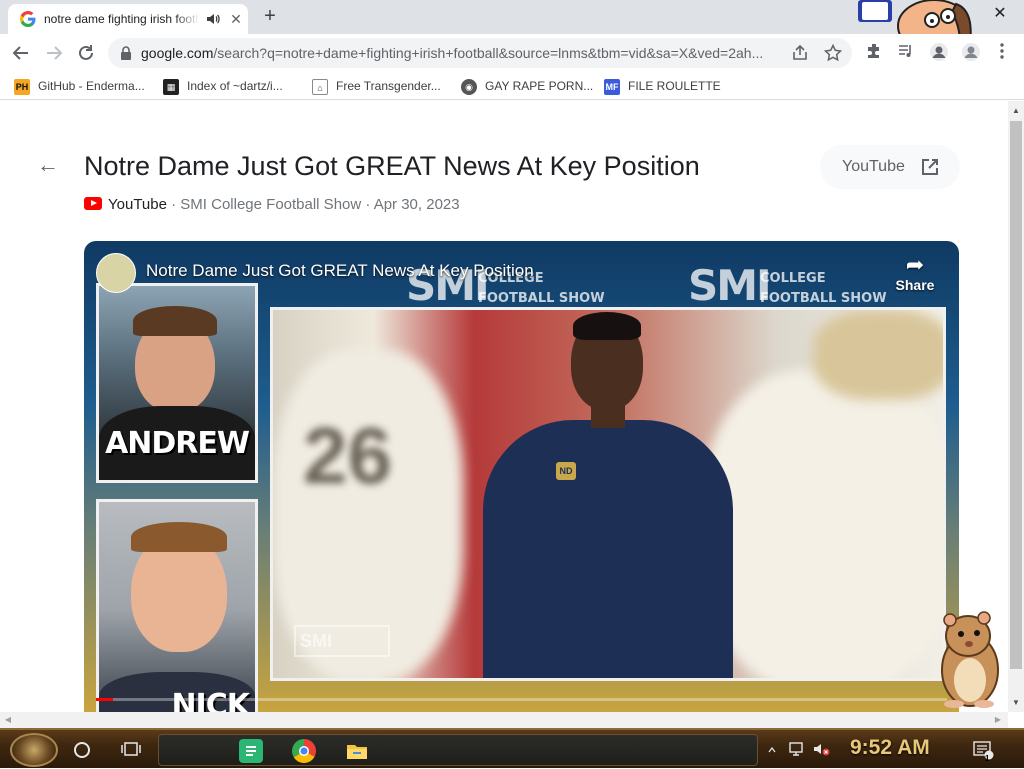 This screenshot has height=769, width=1024. Describe the element at coordinates (177, 605) in the screenshot. I see `webcam-nick: NICK` at that location.